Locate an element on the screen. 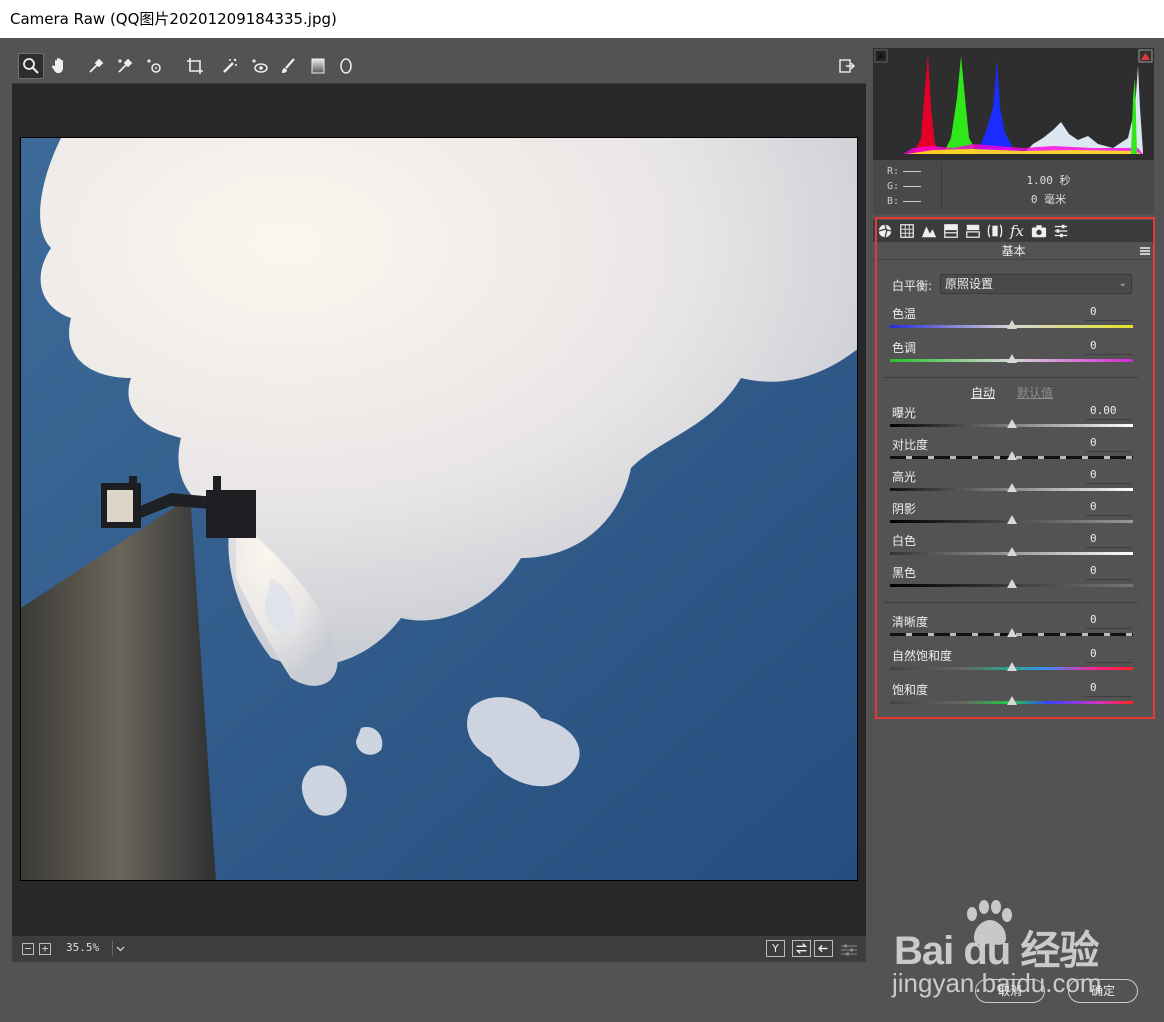 This screenshot has width=1164, height=1022. panel-menu-icon is located at coordinates (1145, 251).